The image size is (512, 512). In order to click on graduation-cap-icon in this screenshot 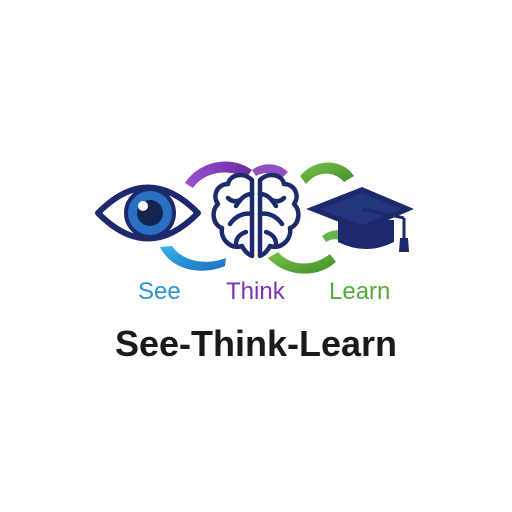, I will do `click(360, 219)`.